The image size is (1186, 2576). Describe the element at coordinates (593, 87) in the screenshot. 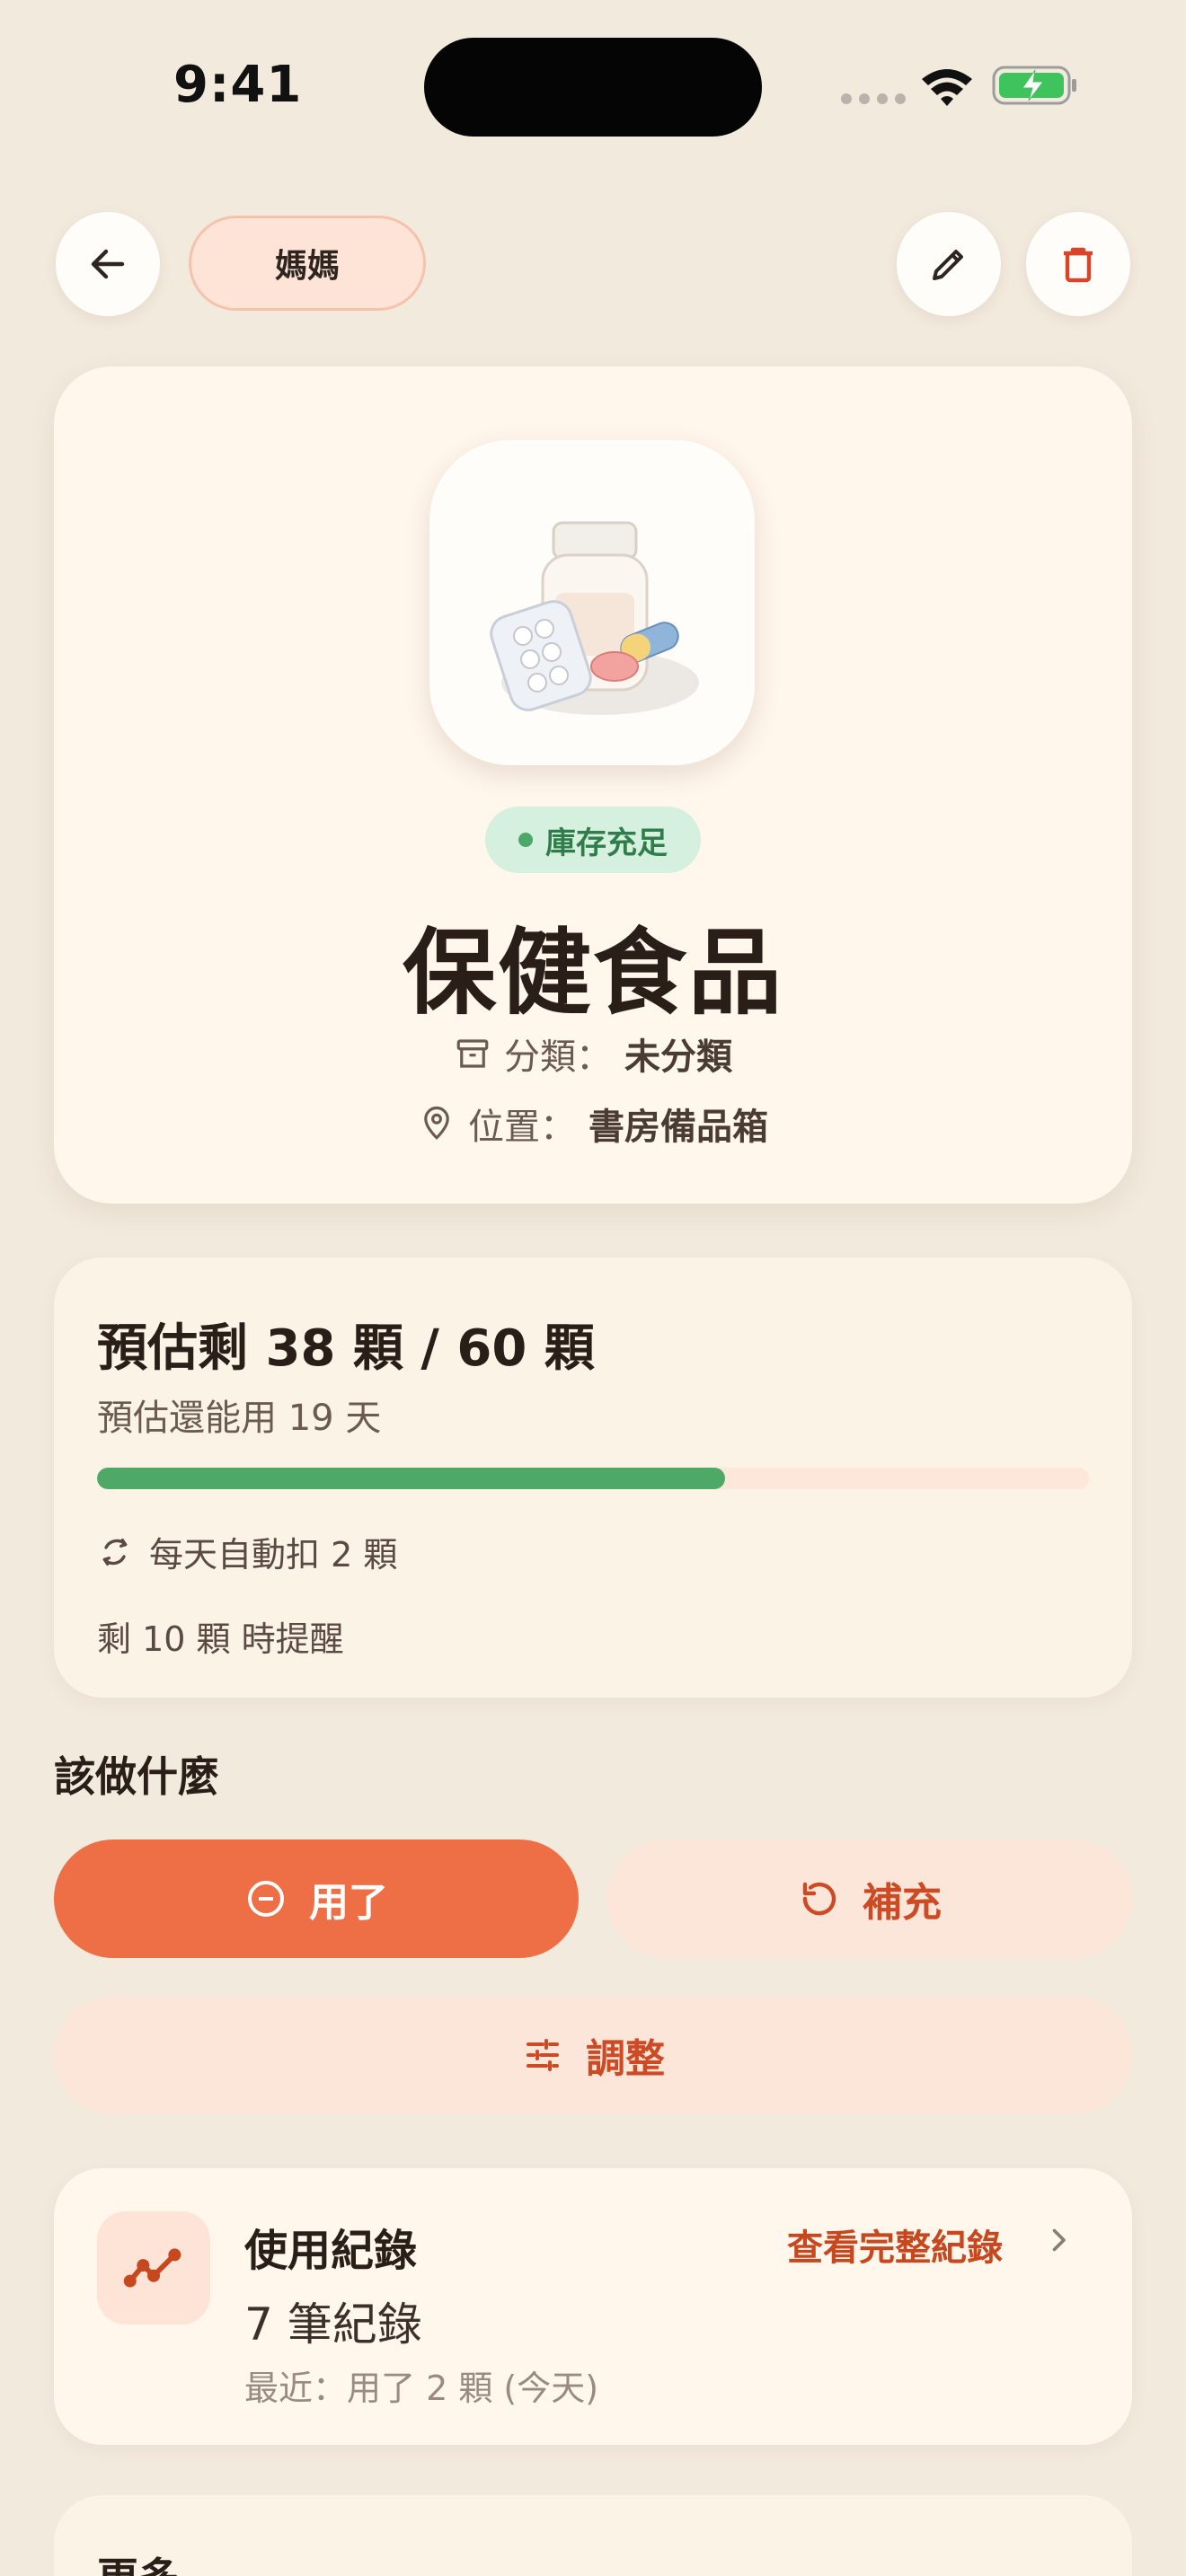

I see `dynamic-island` at that location.